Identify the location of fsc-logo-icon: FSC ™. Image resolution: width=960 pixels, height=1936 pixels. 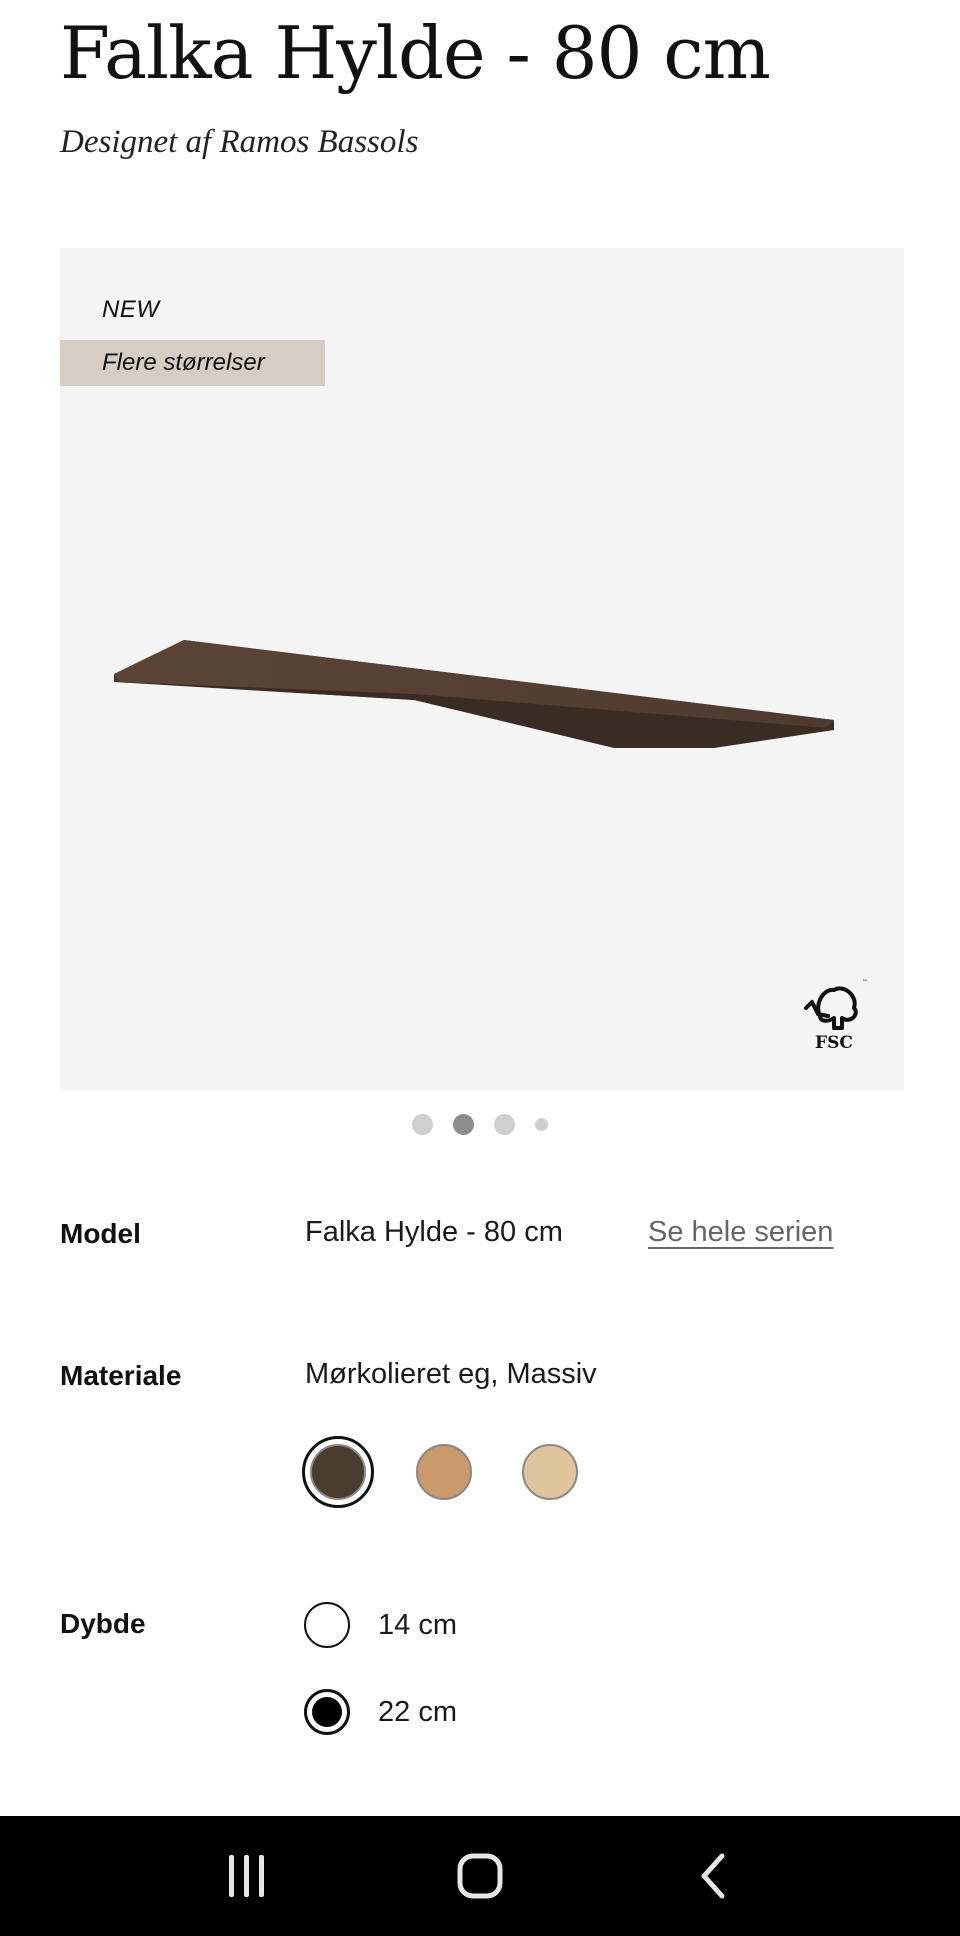
(836, 1016).